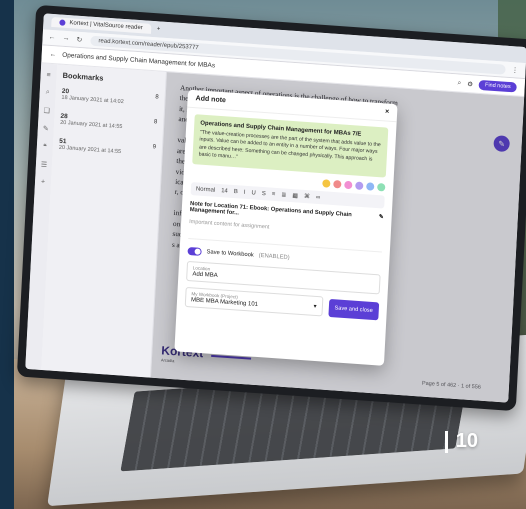 The width and height of the screenshot is (526, 509). Describe the element at coordinates (109, 98) in the screenshot. I see `bookmark-item: 20 18 January 2021 at 14:02 8` at that location.